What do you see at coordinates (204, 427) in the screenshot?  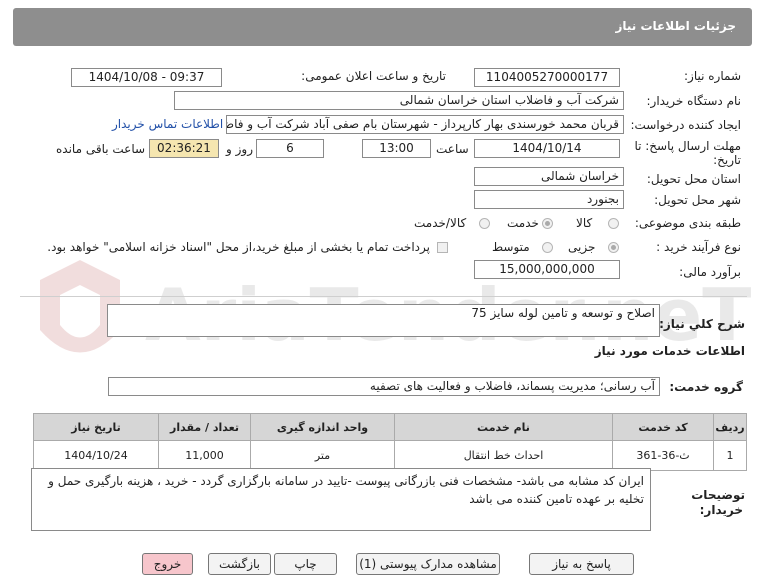 I see `col-quantity: تعداد / مقدار` at bounding box center [204, 427].